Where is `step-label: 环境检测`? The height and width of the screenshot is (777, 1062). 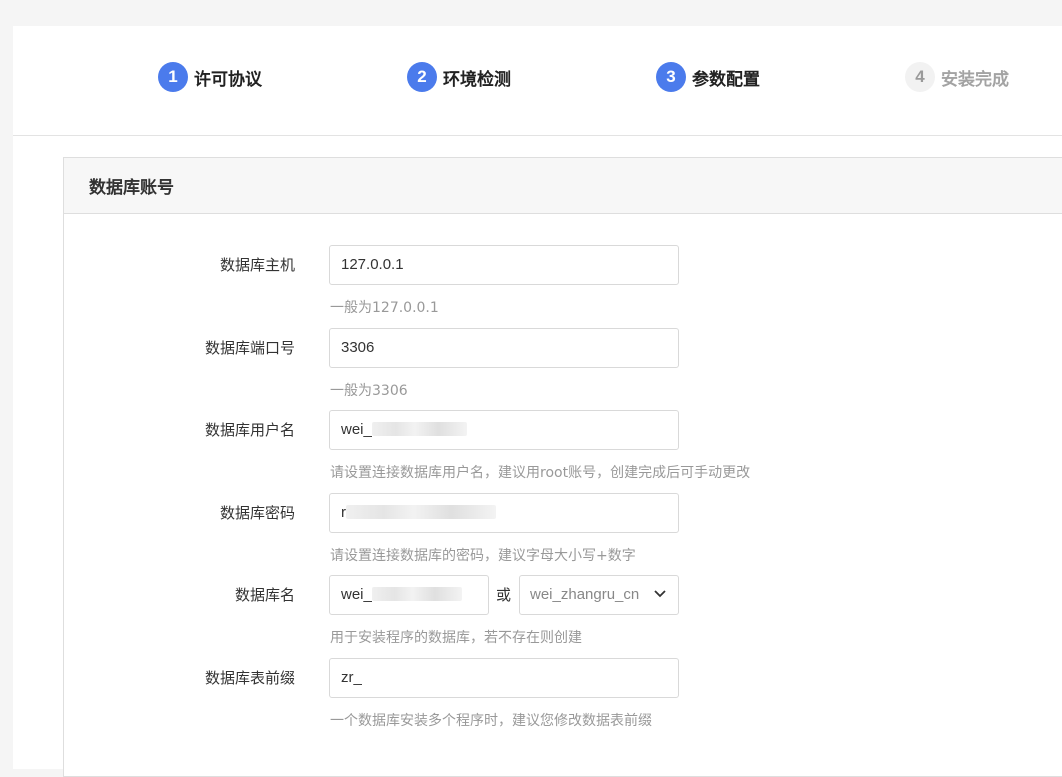 step-label: 环境检测 is located at coordinates (477, 79).